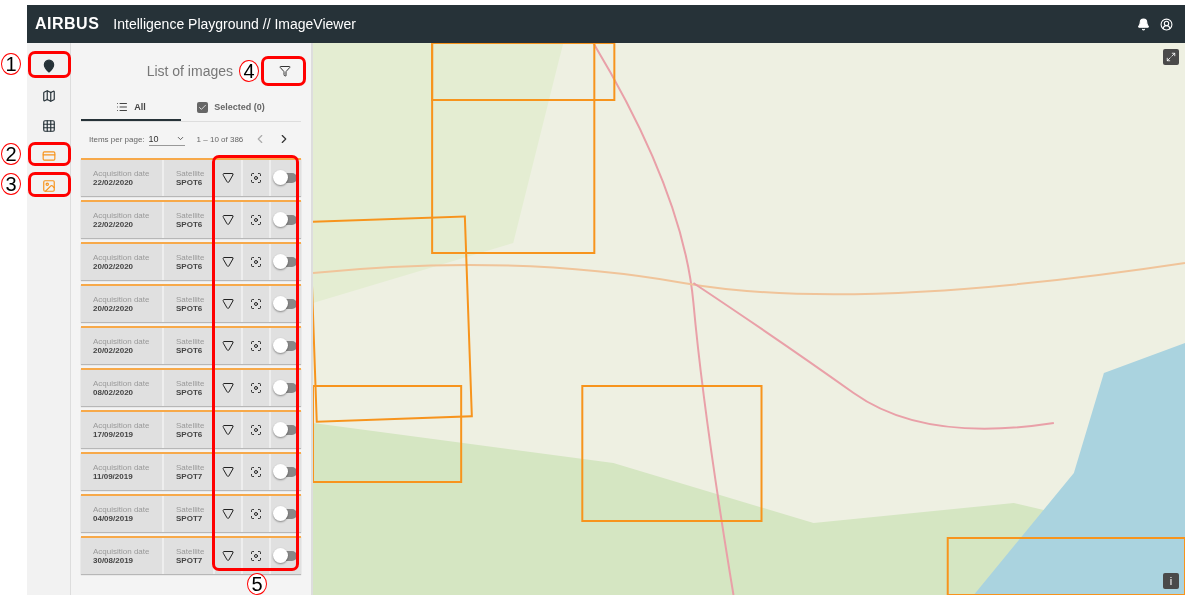 The image size is (1188, 600). What do you see at coordinates (114, 392) in the screenshot?
I see `acquisition-date: 08/02/2020` at bounding box center [114, 392].